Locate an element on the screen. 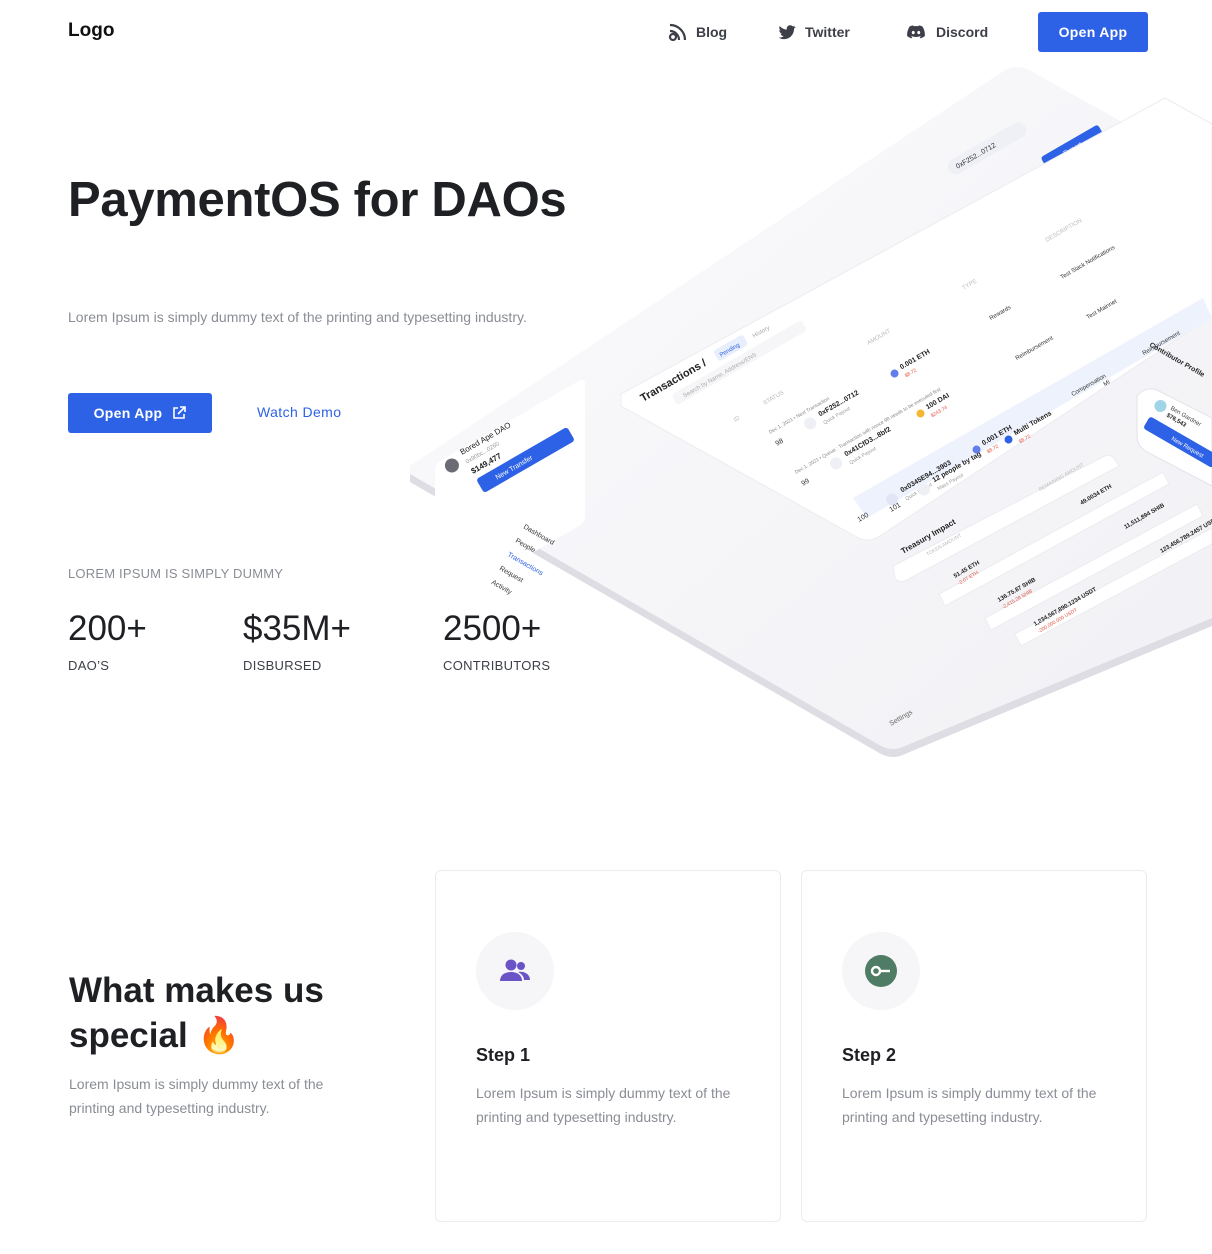 The height and width of the screenshot is (1254, 1212). hero-open-app-label: Open App is located at coordinates (128, 413).